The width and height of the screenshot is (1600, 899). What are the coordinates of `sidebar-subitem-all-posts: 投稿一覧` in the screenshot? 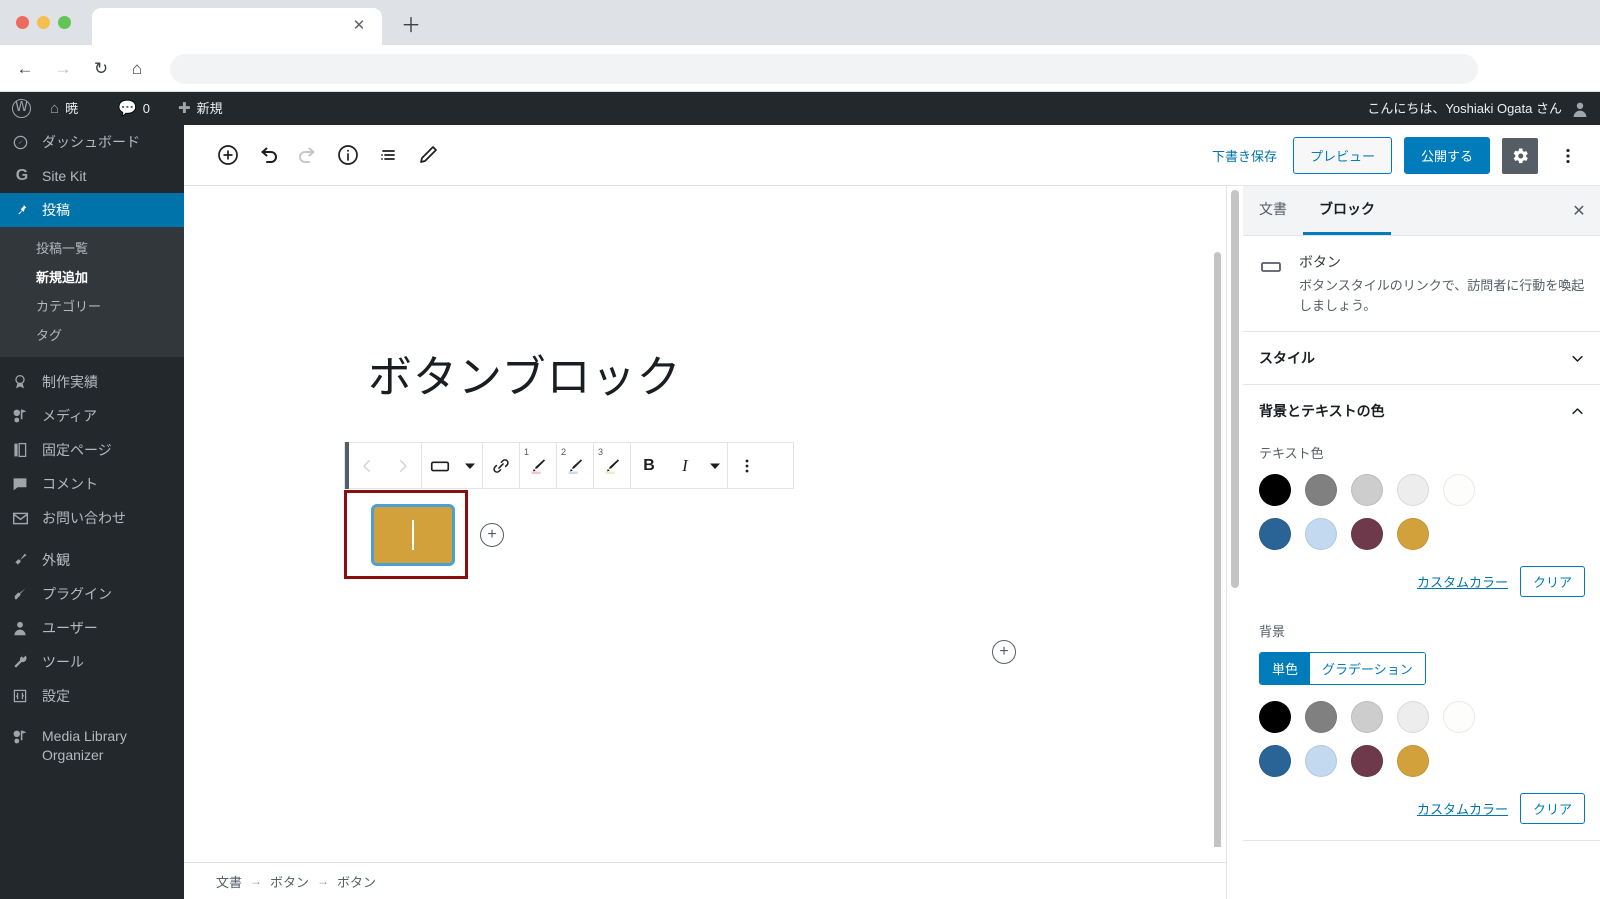 It's located at (92, 247).